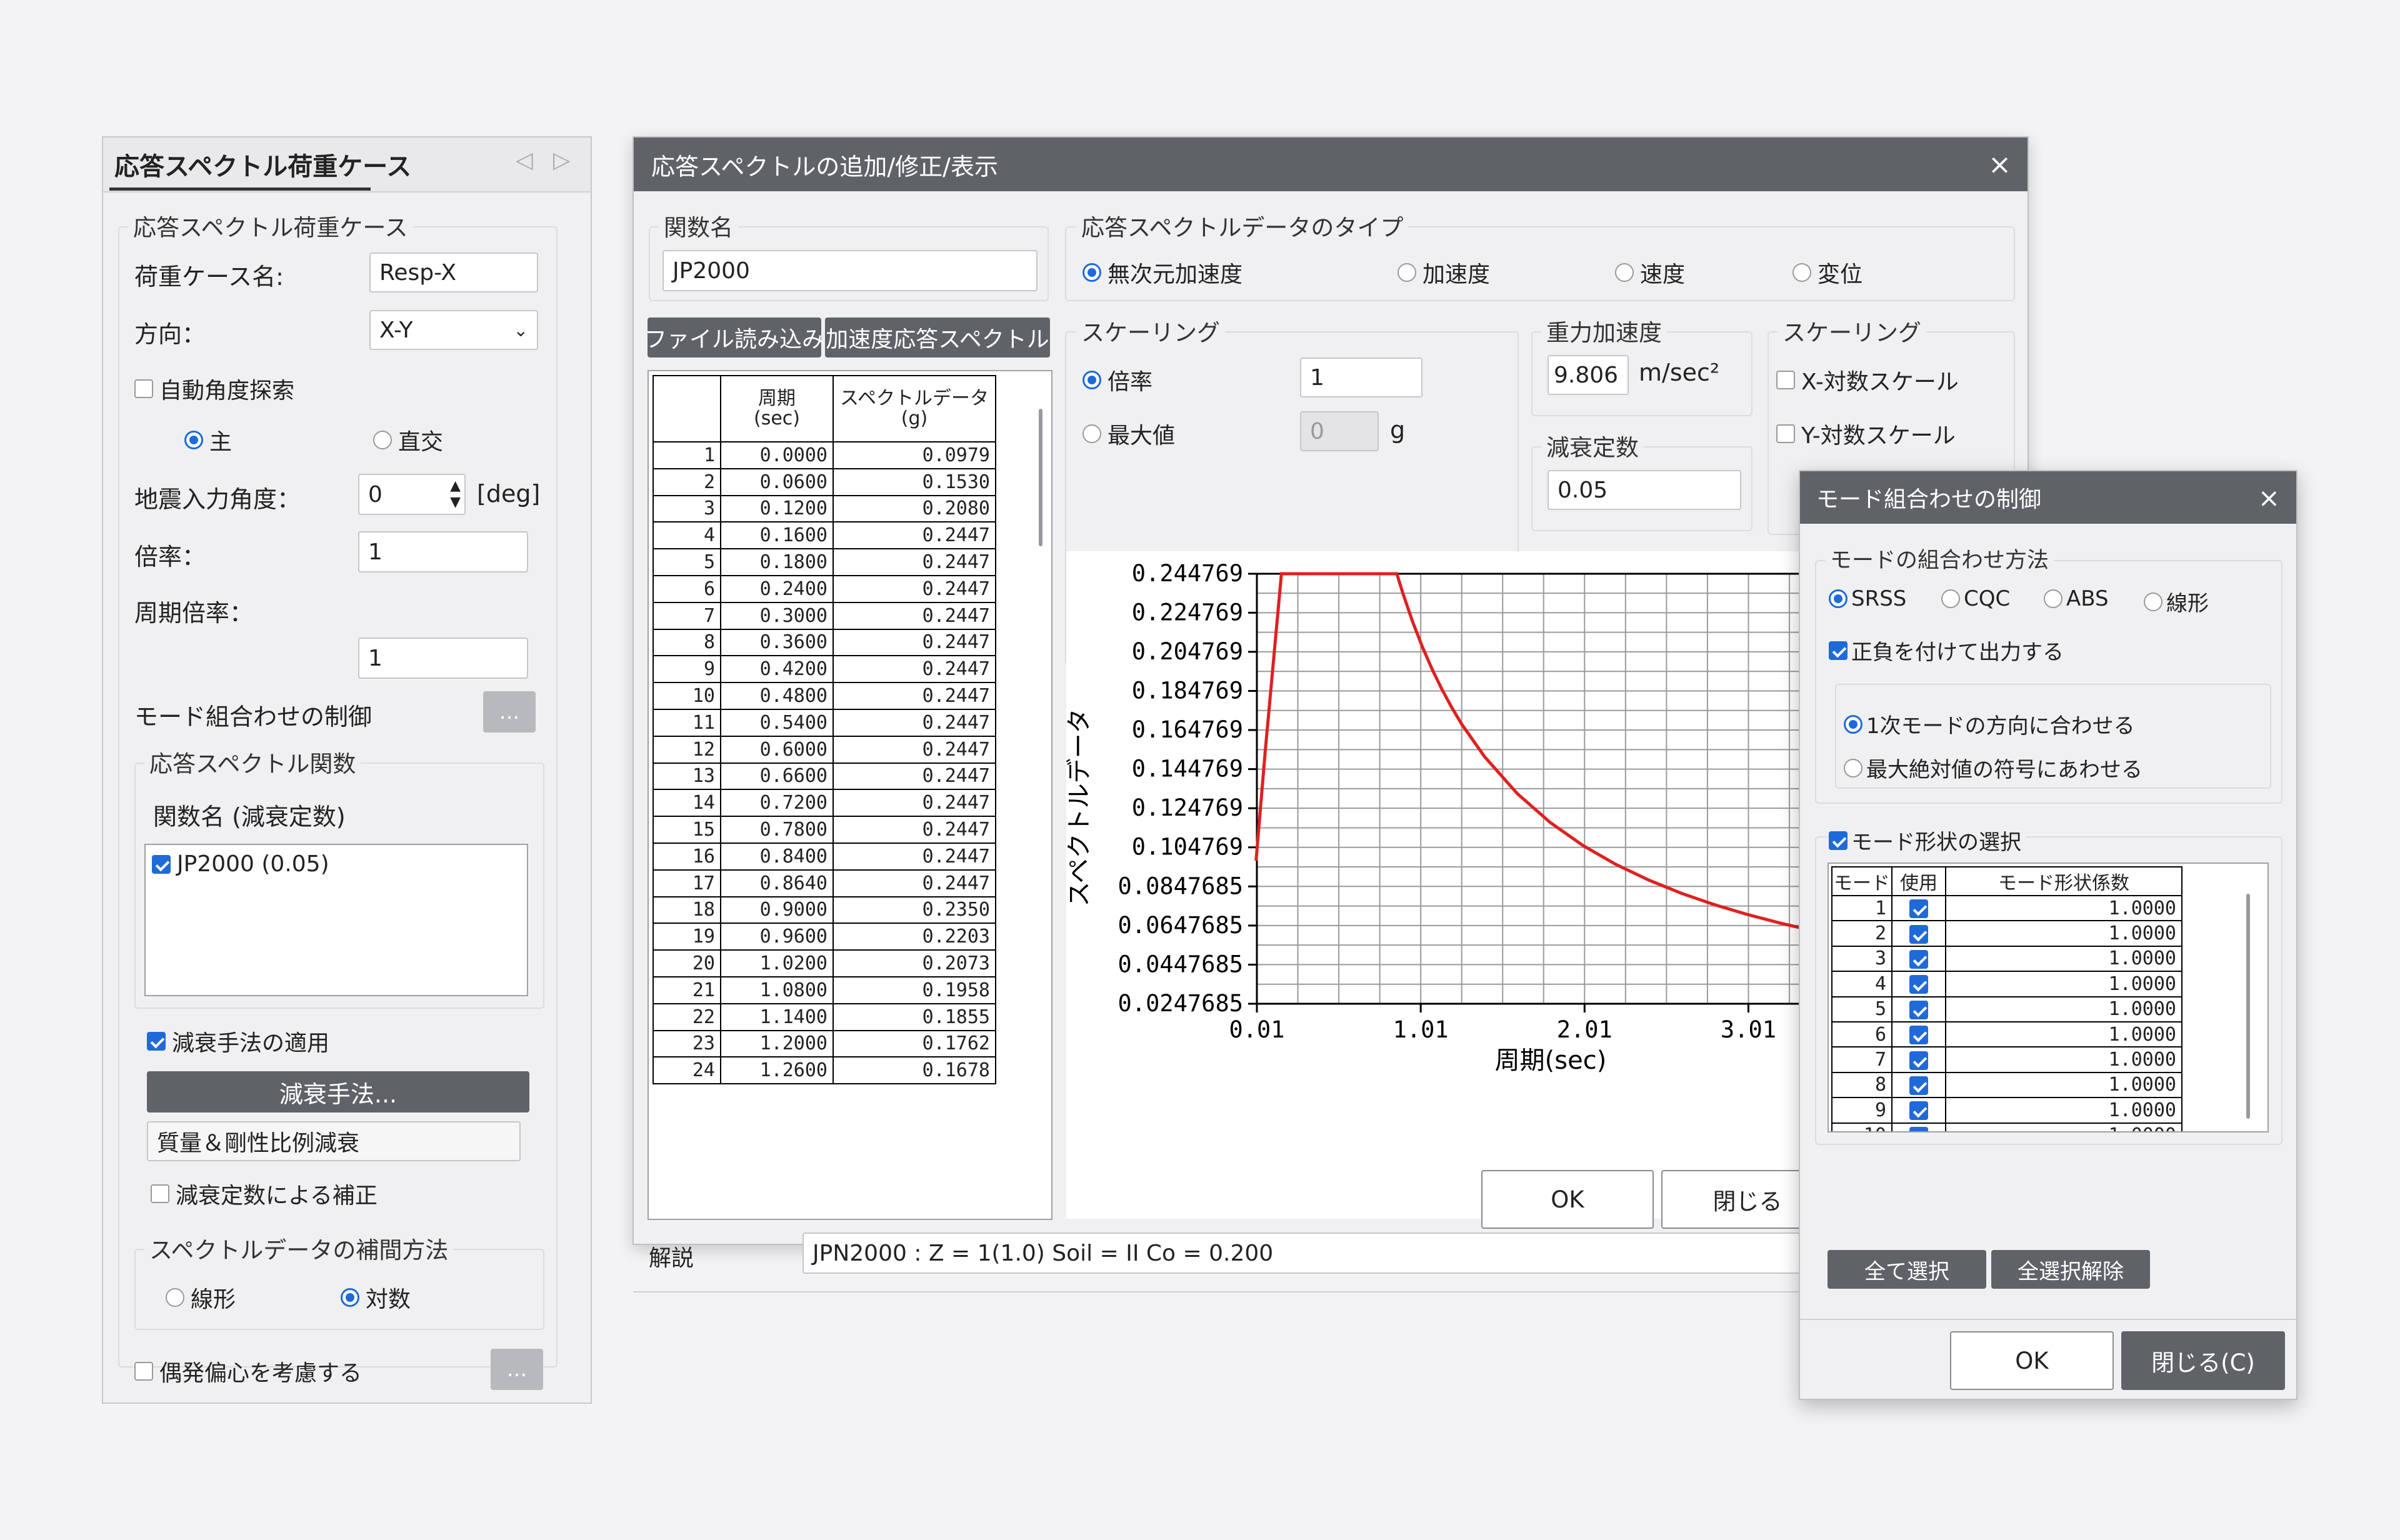 This screenshot has width=2400, height=1540. Describe the element at coordinates (162, 864) in the screenshot. I see `function-item-checkbox` at that location.